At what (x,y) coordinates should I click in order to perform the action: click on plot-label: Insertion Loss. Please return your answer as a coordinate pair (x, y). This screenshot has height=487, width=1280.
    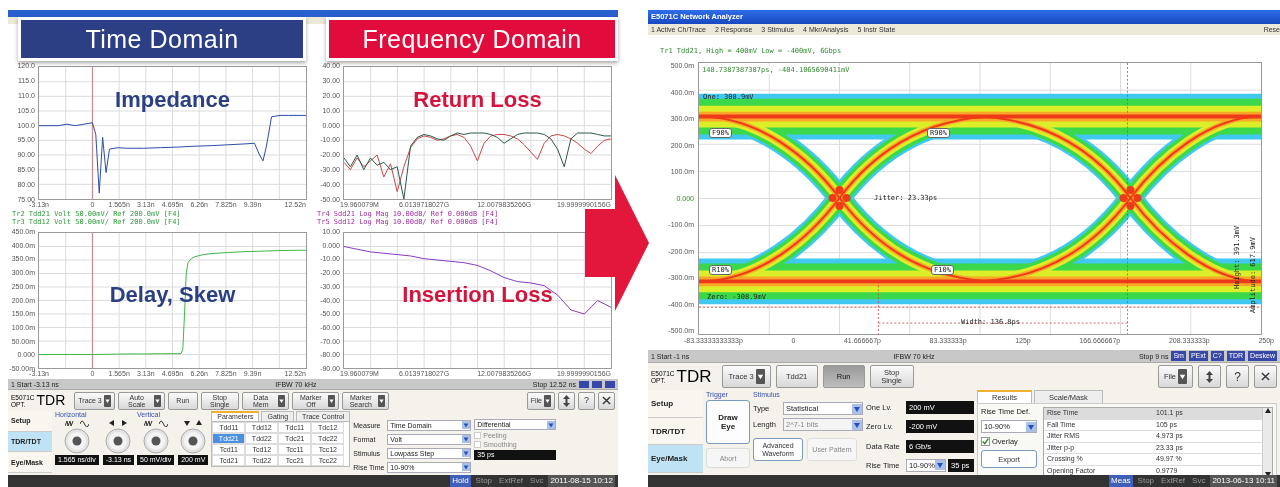
    Looking at the image, I should click on (477, 295).